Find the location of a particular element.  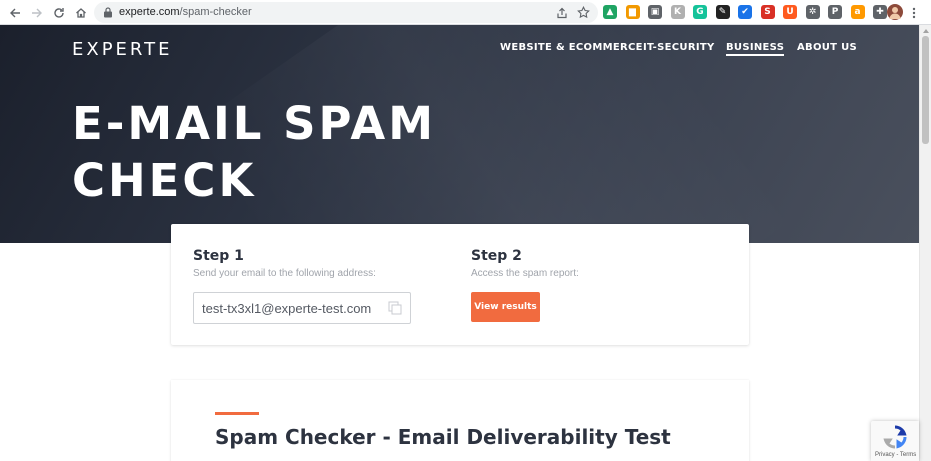

test-email-address-field: test-tx3xl1@experte-test.com is located at coordinates (302, 308).